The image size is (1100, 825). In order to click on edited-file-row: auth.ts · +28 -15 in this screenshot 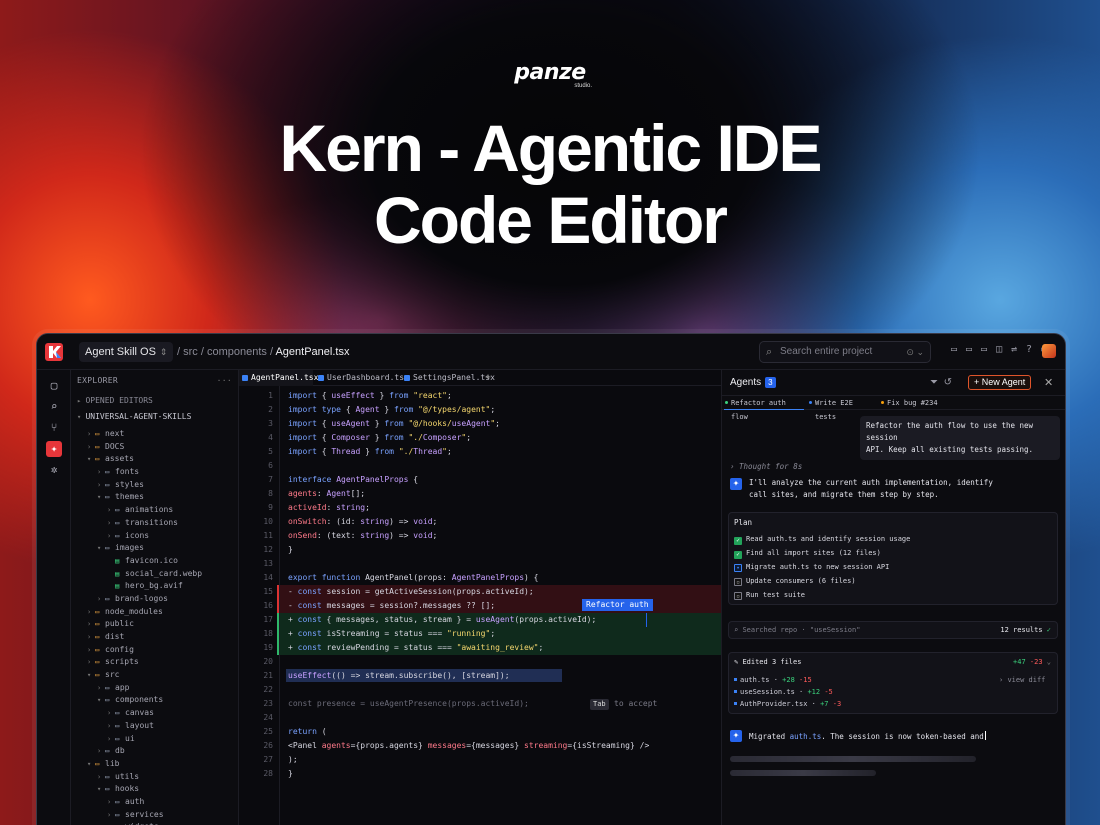, I will do `click(773, 680)`.